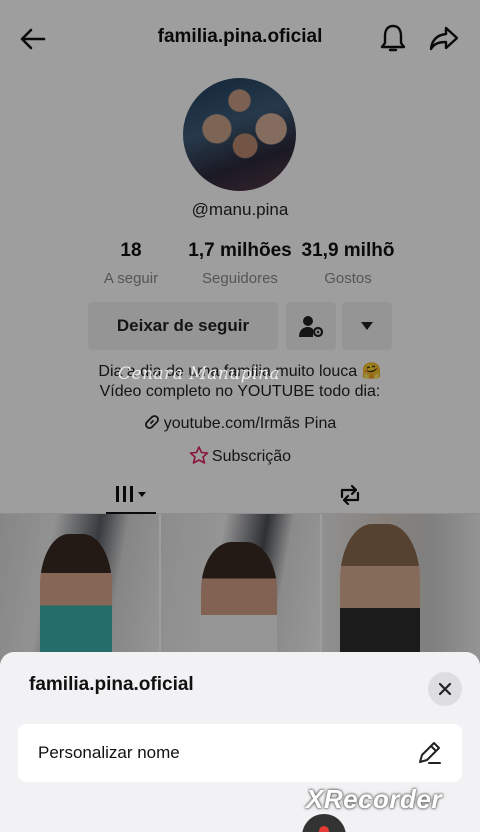 This screenshot has height=832, width=480. I want to click on sheet-title: familia.pina.oficial, so click(111, 684).